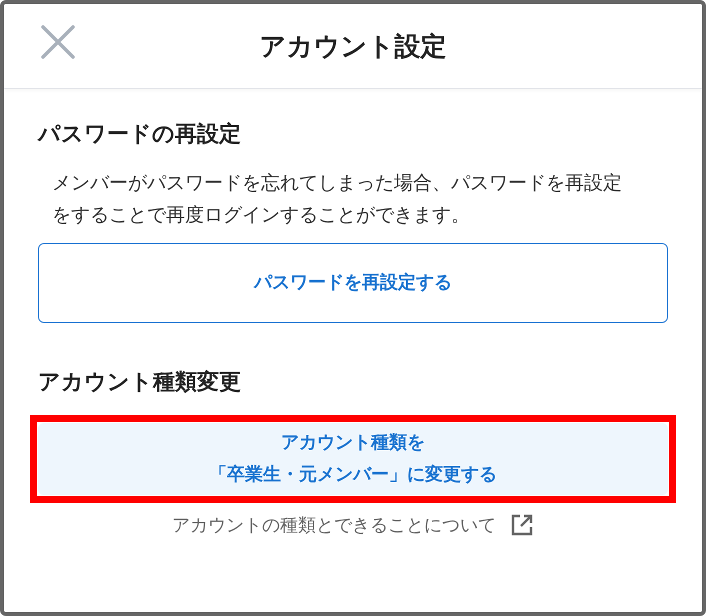 The height and width of the screenshot is (616, 706). What do you see at coordinates (140, 134) in the screenshot?
I see `section-title: パスワードの再設定` at bounding box center [140, 134].